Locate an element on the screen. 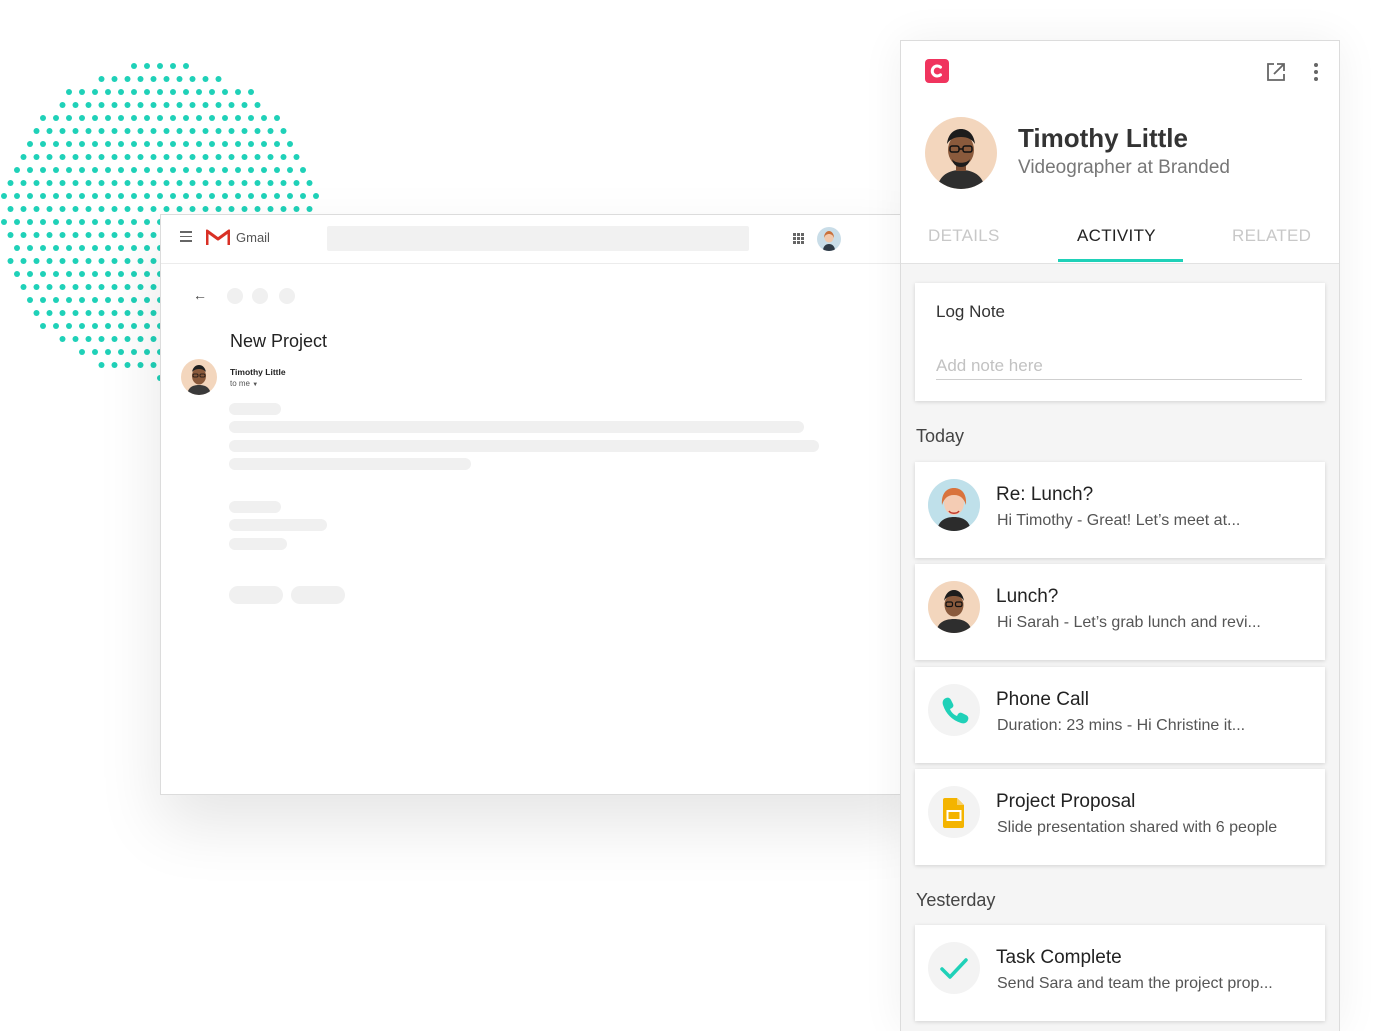 The image size is (1380, 1031). open-external-icon is located at coordinates (1276, 72).